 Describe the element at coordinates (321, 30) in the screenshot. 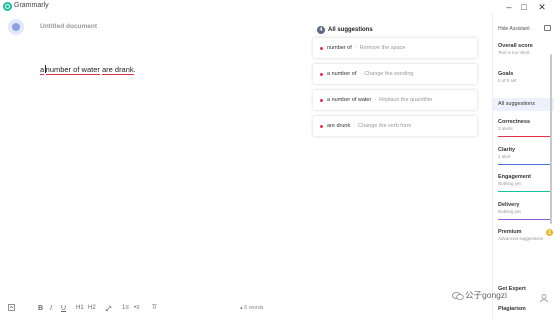

I see `suggestions-count-badge: 4` at that location.